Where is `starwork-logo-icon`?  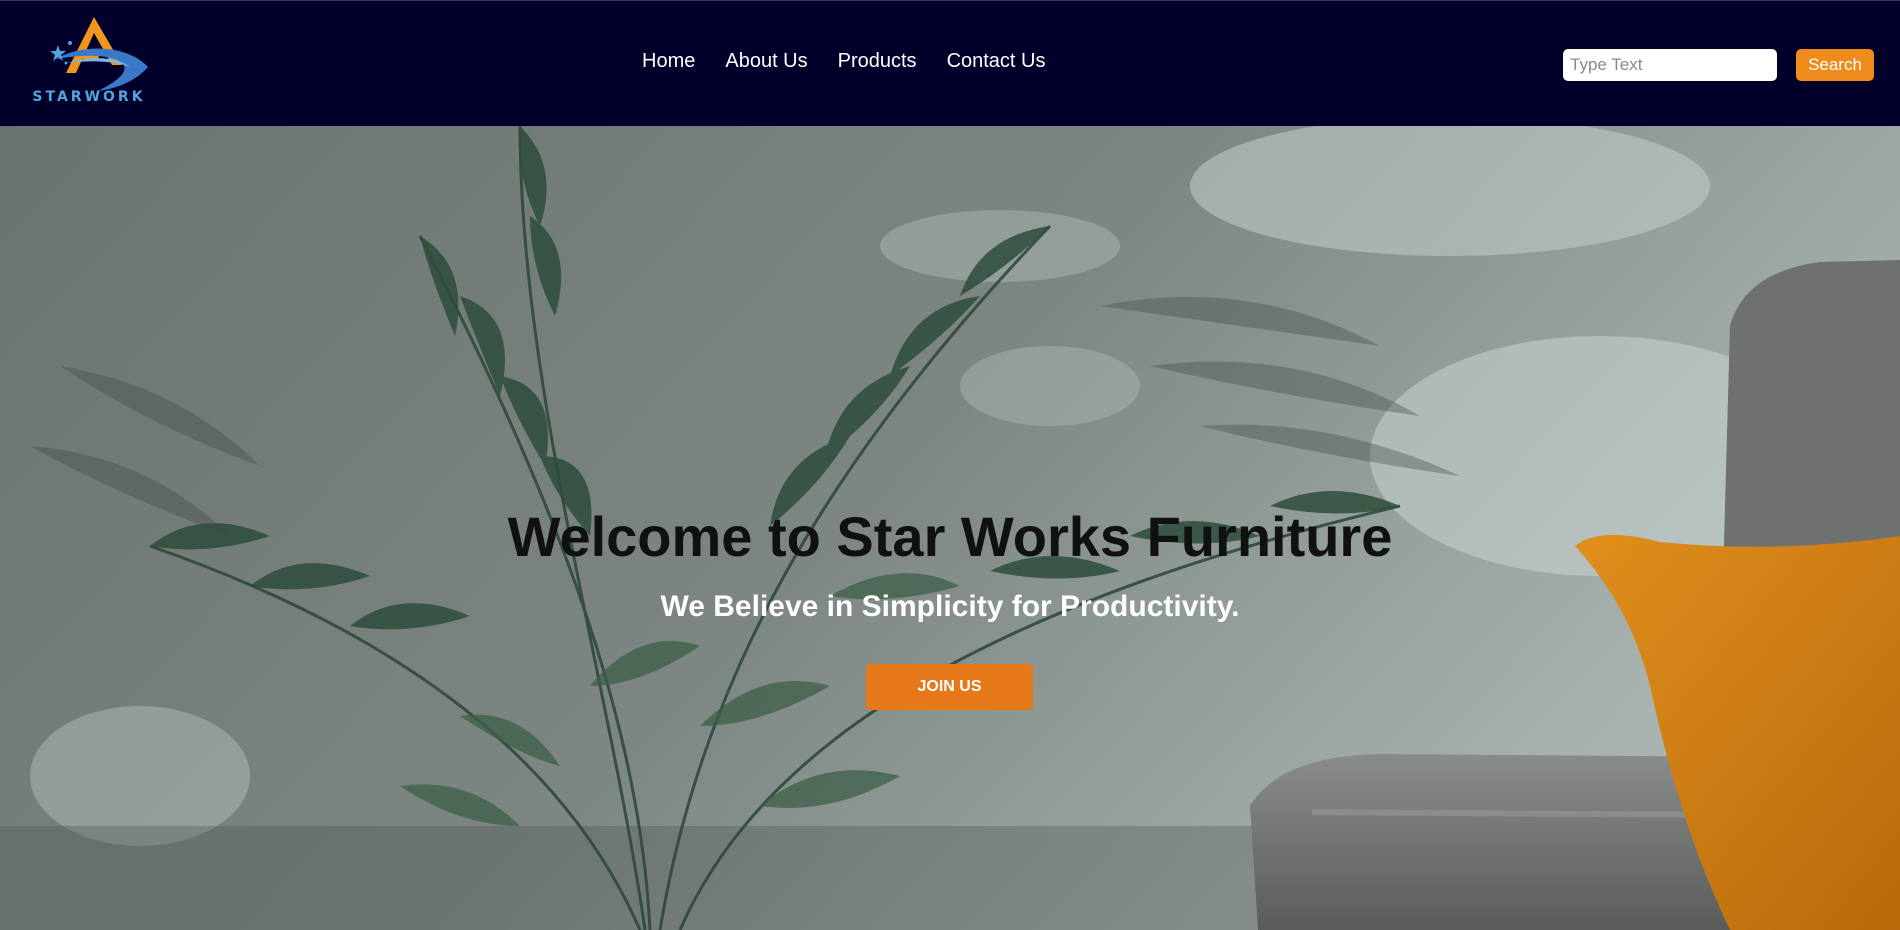
starwork-logo-icon is located at coordinates (99, 54).